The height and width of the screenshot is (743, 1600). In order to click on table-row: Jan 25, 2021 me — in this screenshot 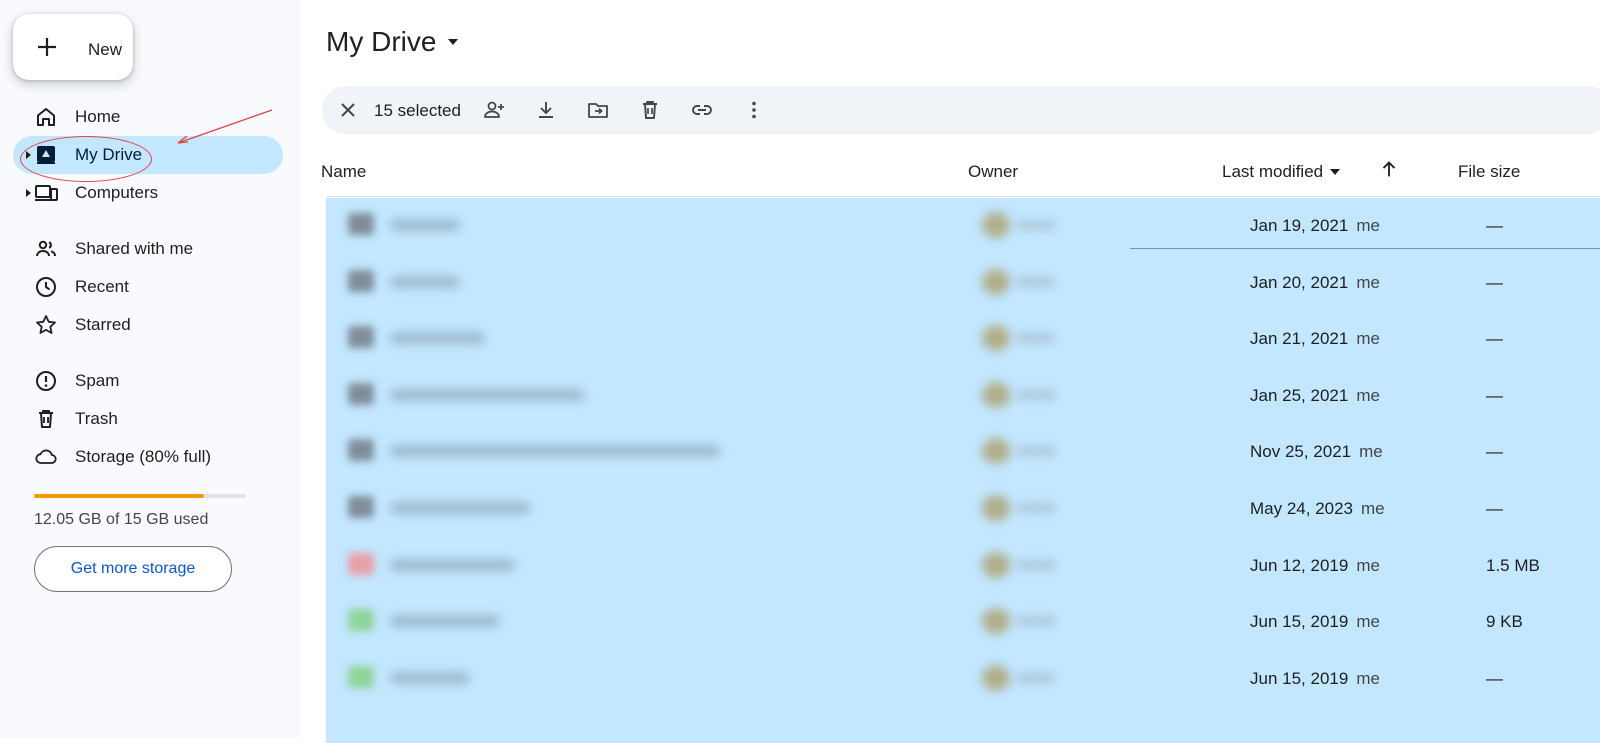, I will do `click(963, 397)`.